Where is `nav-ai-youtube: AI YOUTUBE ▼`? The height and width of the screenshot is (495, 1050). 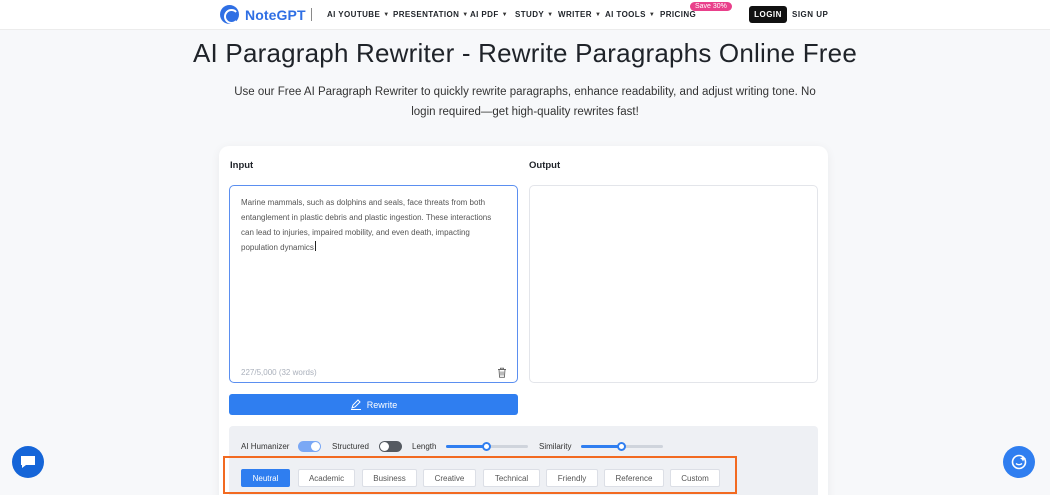
nav-ai-youtube: AI YOUTUBE ▼ is located at coordinates (358, 14).